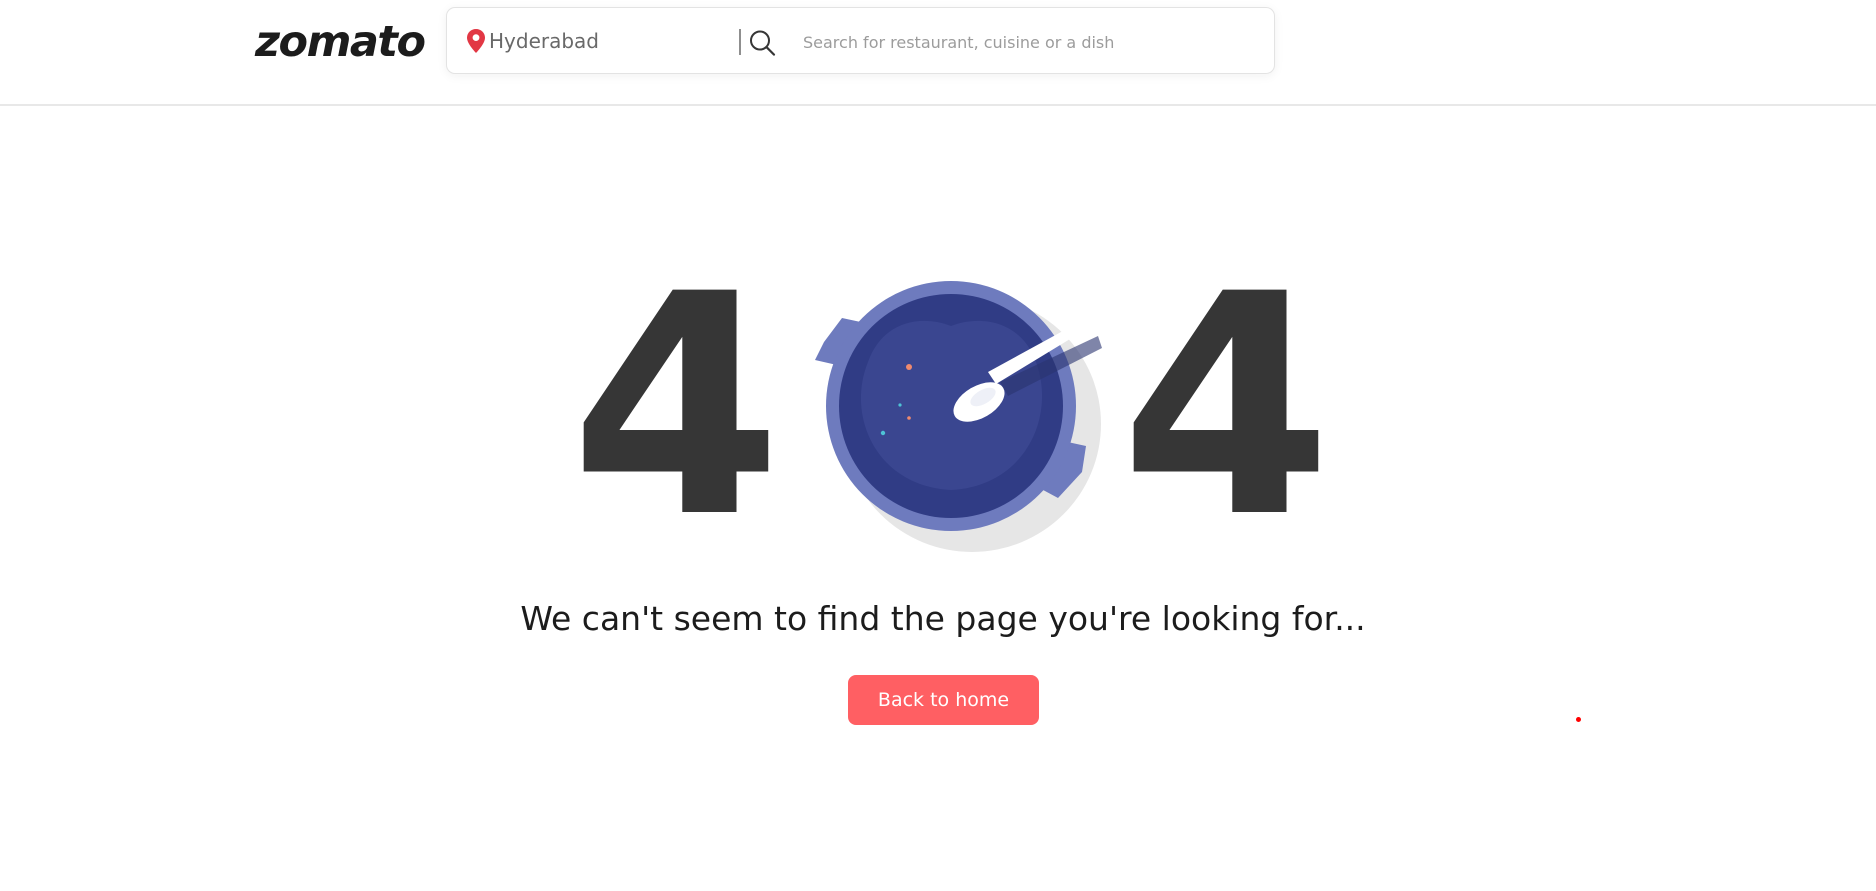 The width and height of the screenshot is (1876, 891). What do you see at coordinates (1578, 719) in the screenshot?
I see `red-dot-marker` at bounding box center [1578, 719].